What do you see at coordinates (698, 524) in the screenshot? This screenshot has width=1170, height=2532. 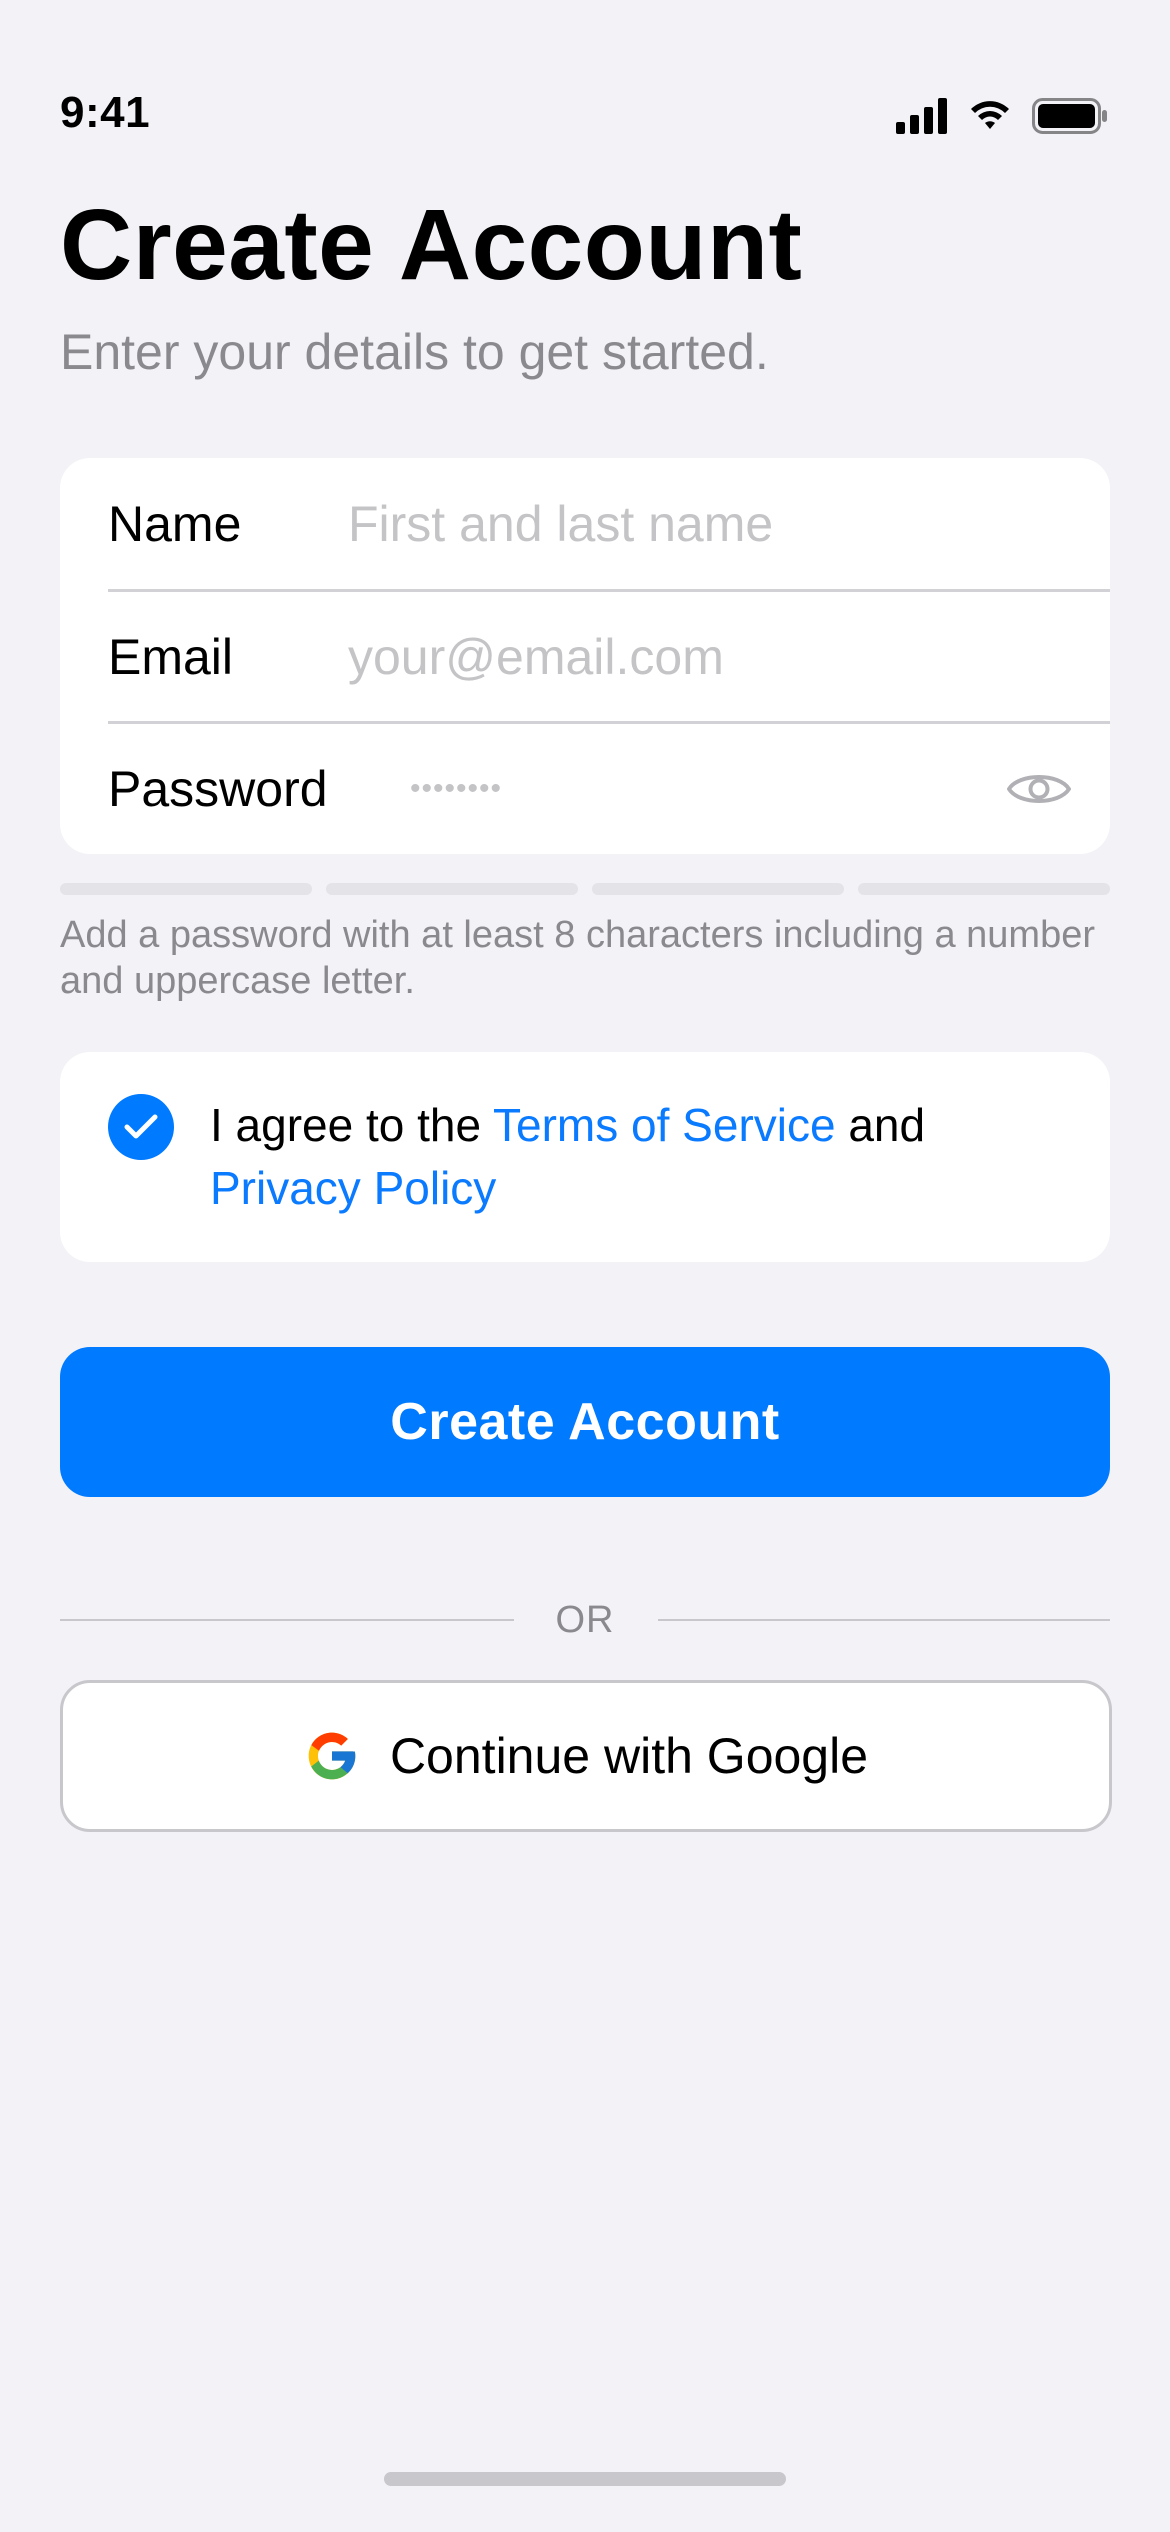 I see `name-input` at bounding box center [698, 524].